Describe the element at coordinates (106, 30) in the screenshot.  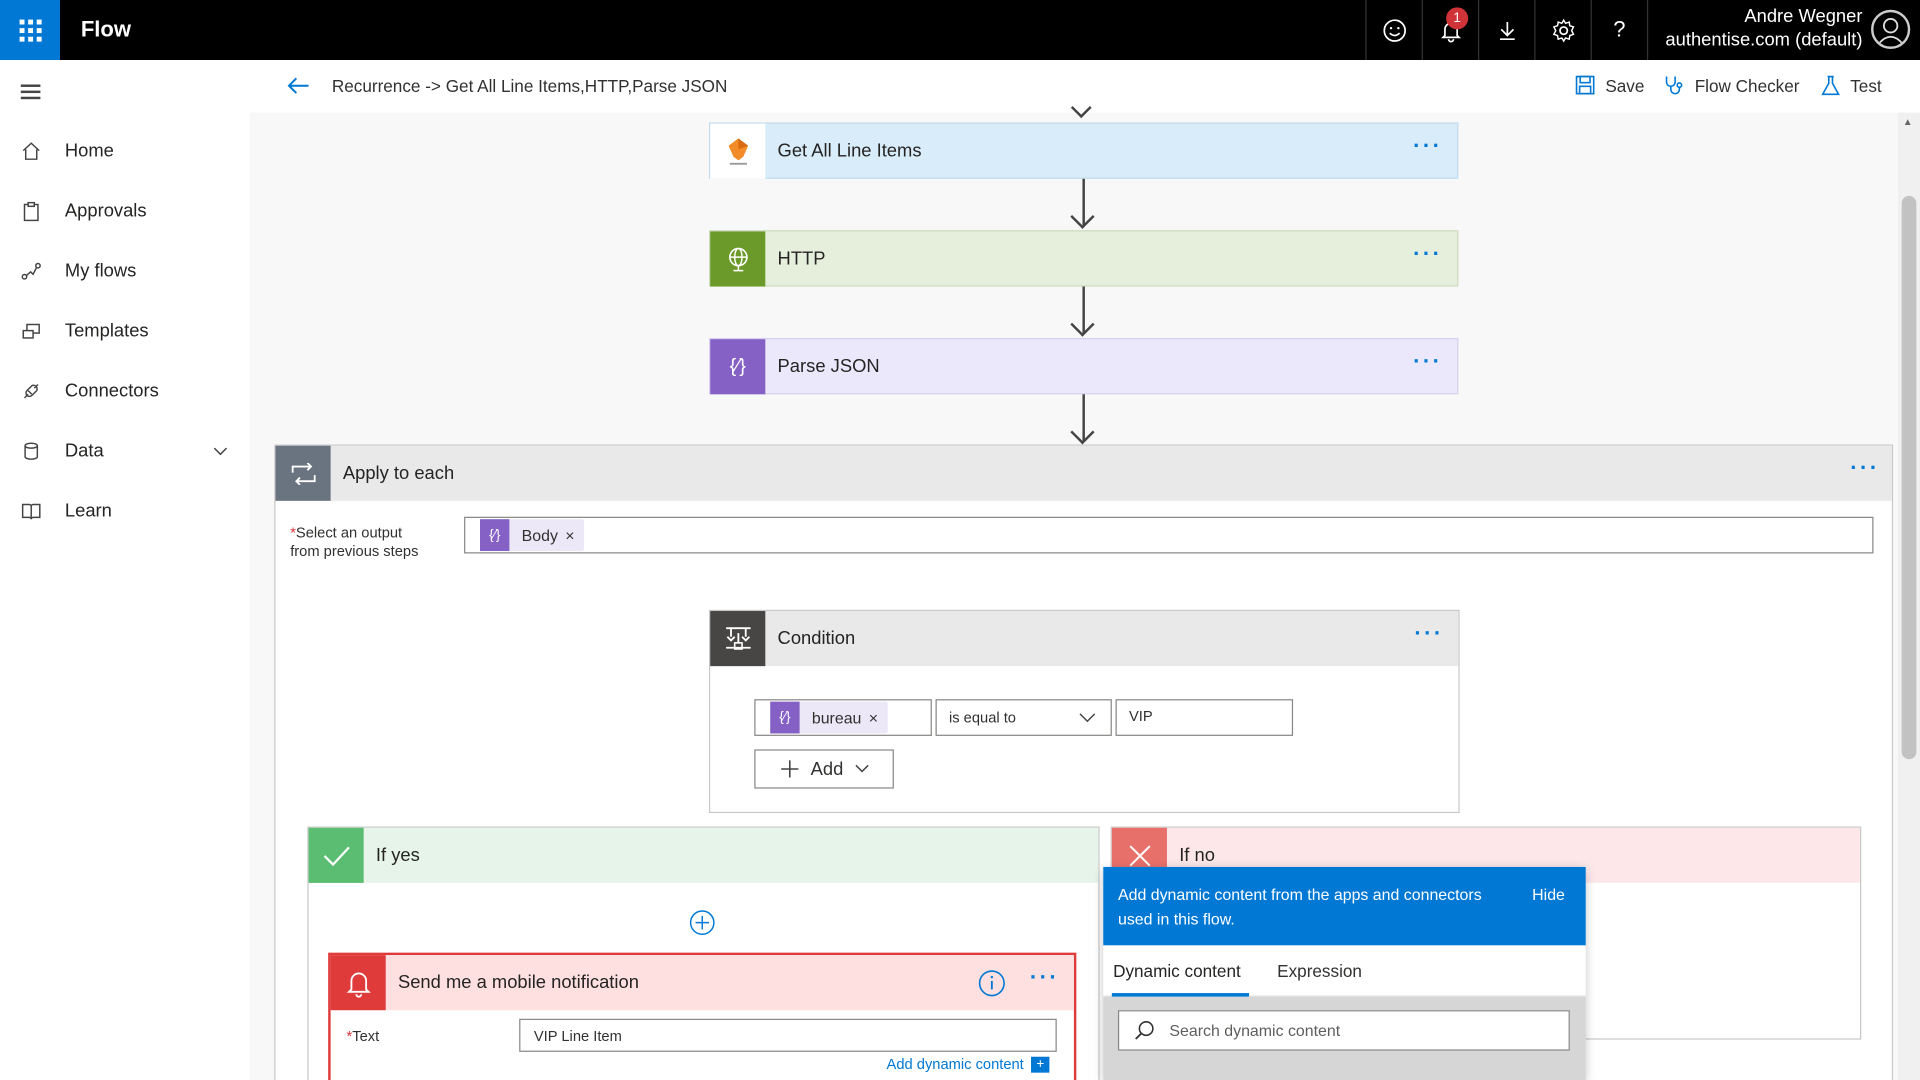
I see `app-name: Flow` at that location.